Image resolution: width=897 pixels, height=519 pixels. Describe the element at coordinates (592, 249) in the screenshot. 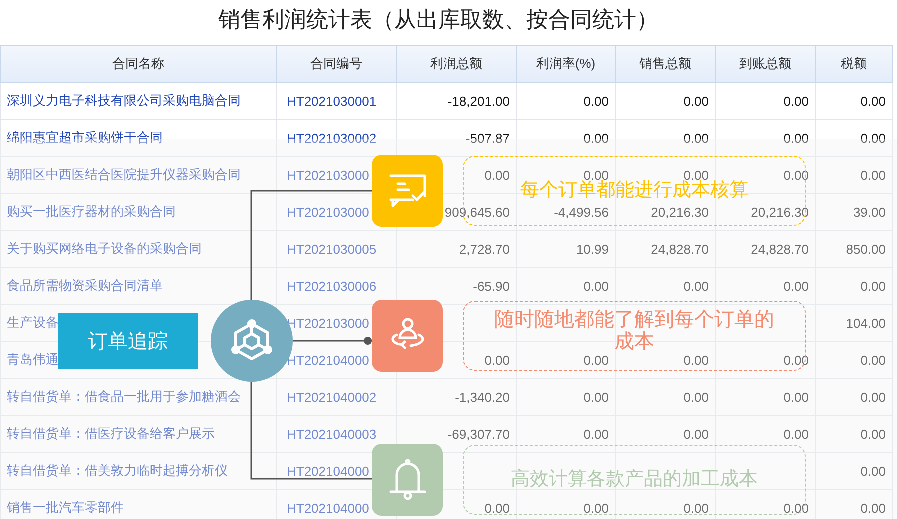

I see `table-cell: 10.99` at that location.